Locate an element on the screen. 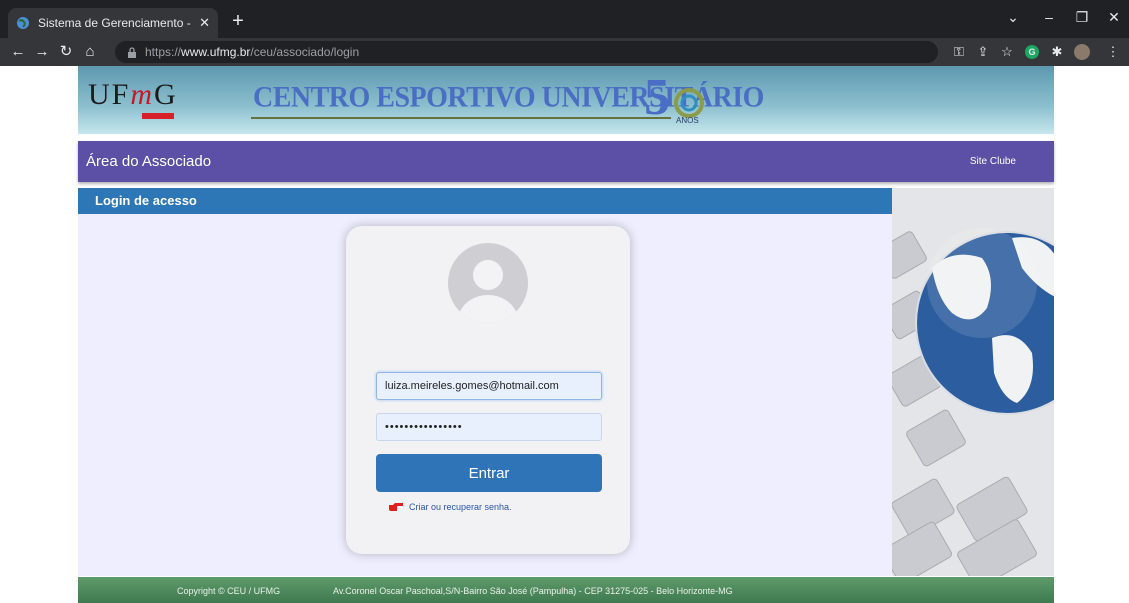 This screenshot has height=603, width=1129. login-header-title: Login de acesso is located at coordinates (146, 200).